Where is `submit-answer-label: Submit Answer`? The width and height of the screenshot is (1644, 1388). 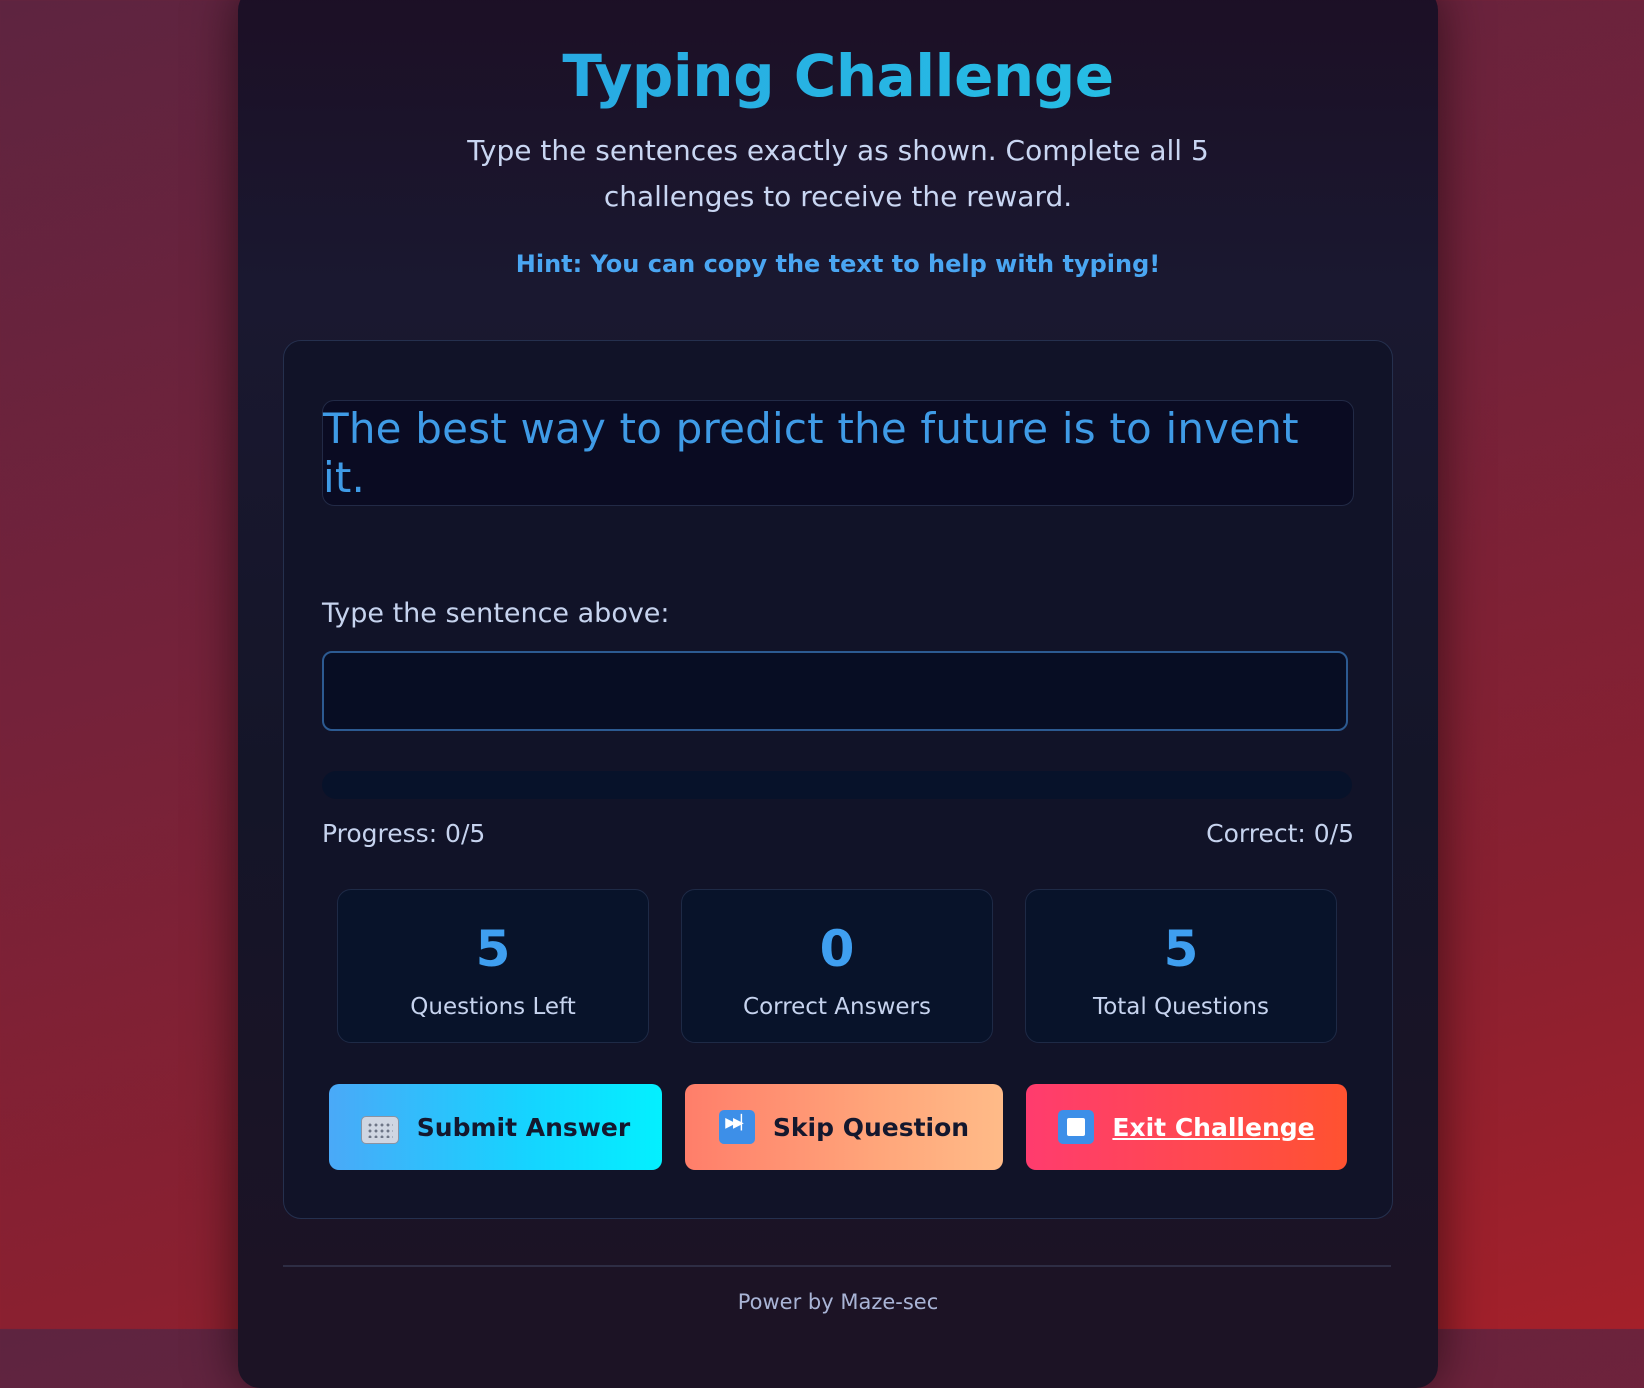 submit-answer-label: Submit Answer is located at coordinates (523, 1127).